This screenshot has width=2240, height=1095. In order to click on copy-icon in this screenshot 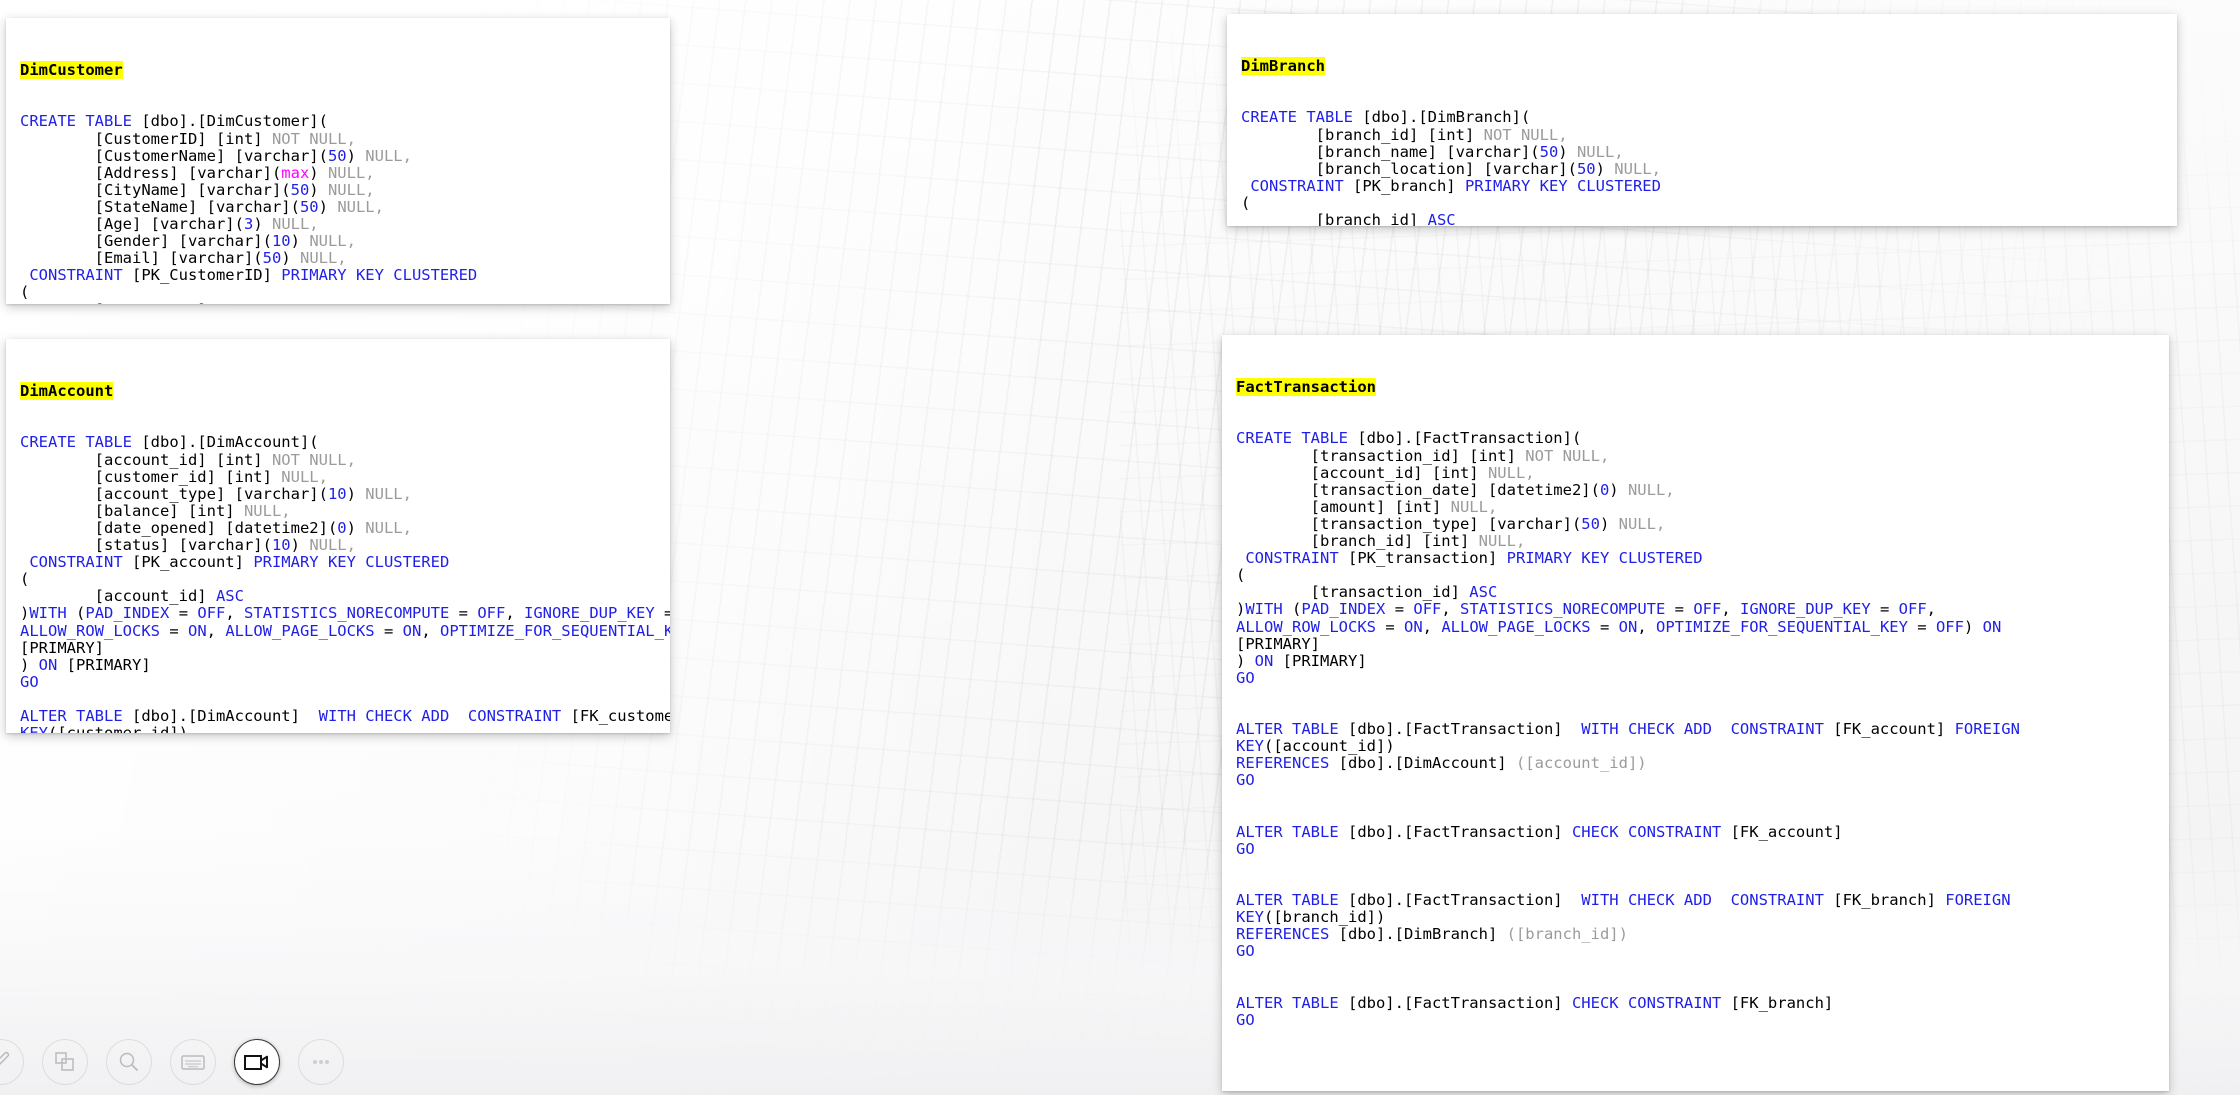, I will do `click(64, 1061)`.